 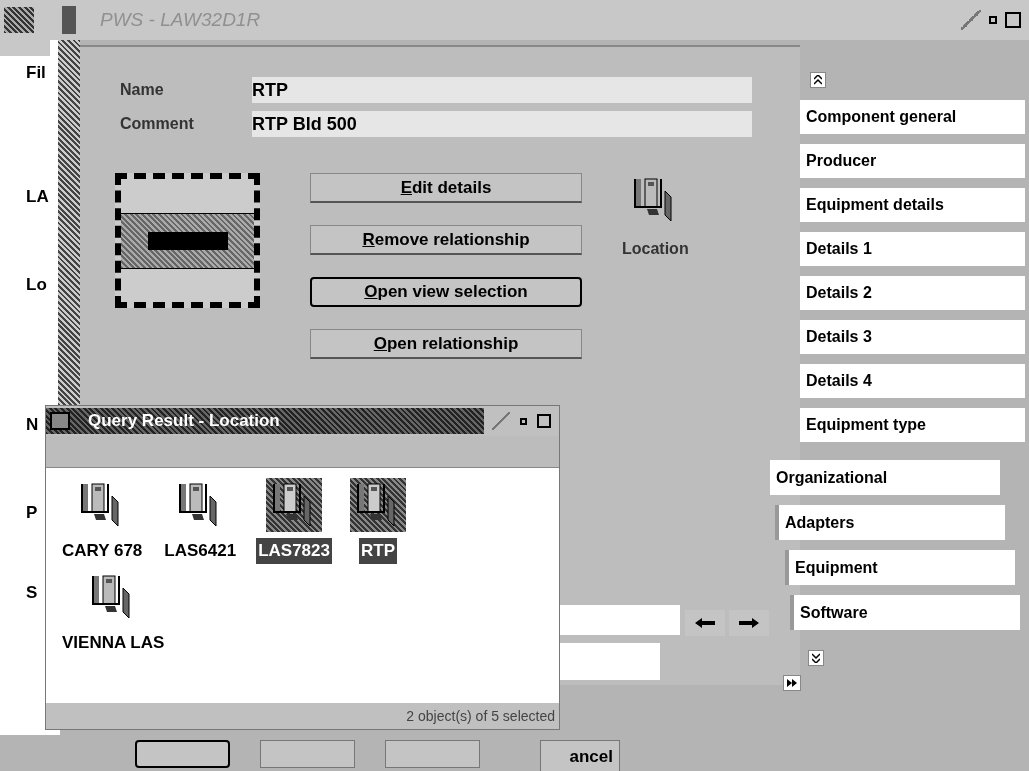 What do you see at coordinates (655, 249) in the screenshot?
I see `icon-label: Location` at bounding box center [655, 249].